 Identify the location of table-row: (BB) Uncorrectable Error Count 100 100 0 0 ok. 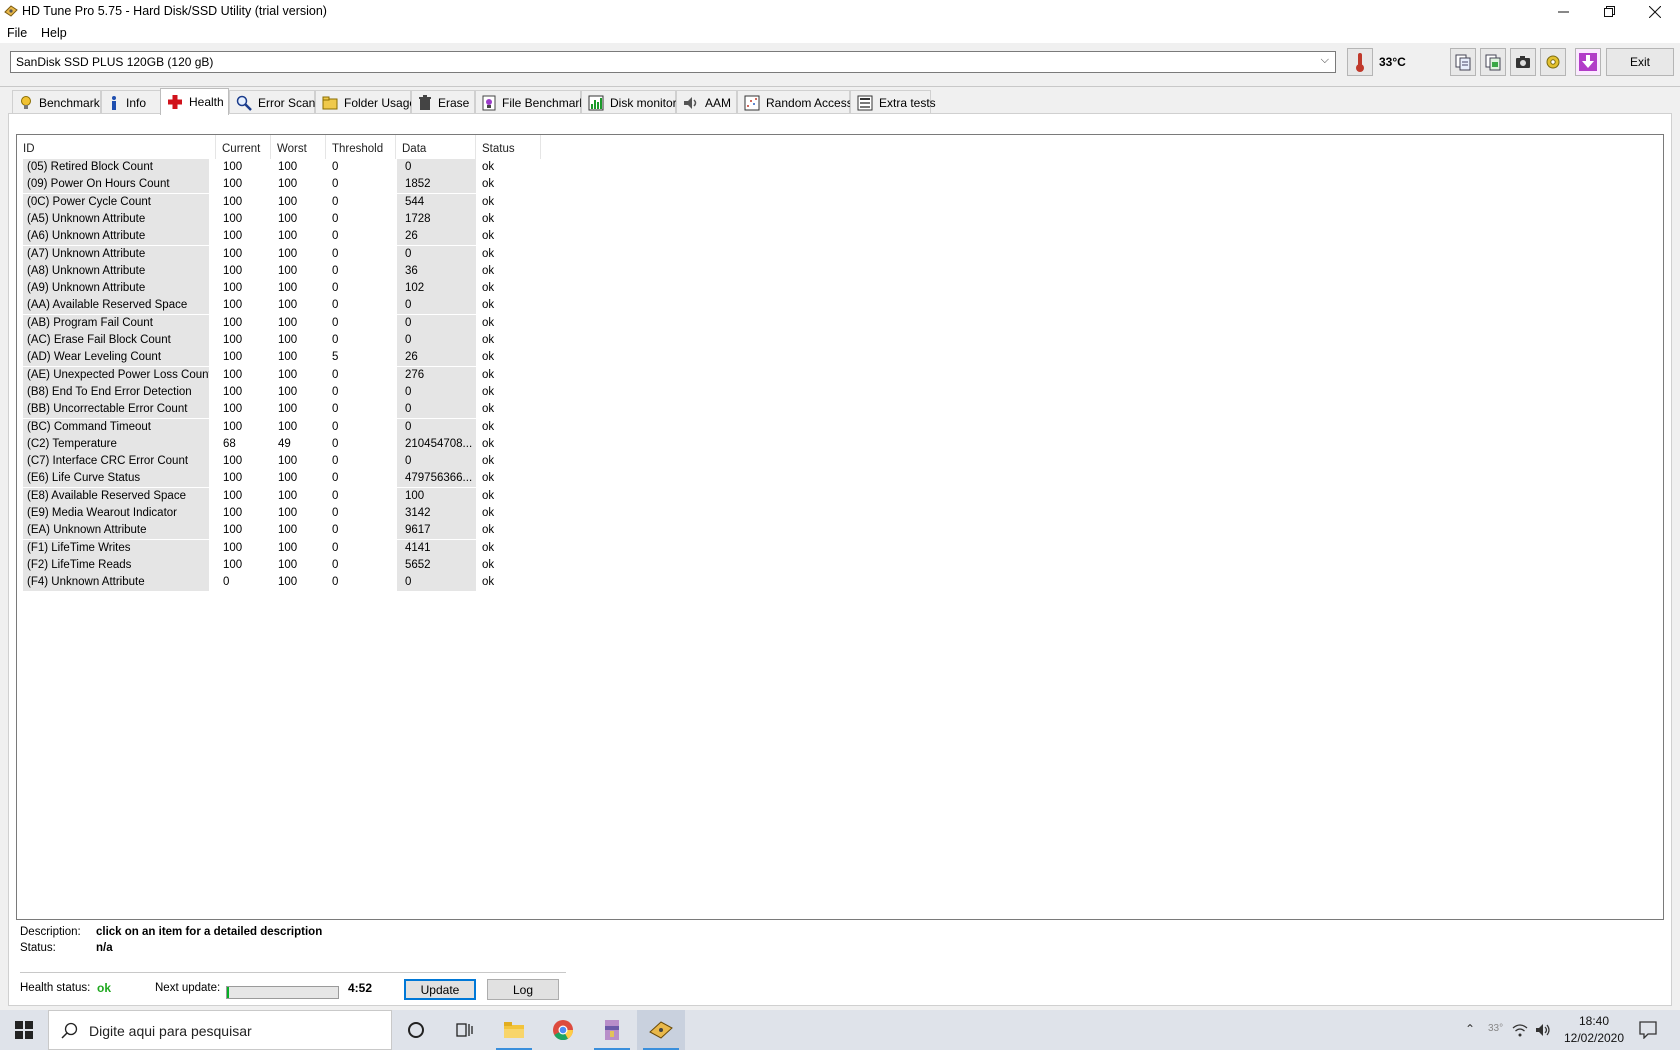
(317, 410).